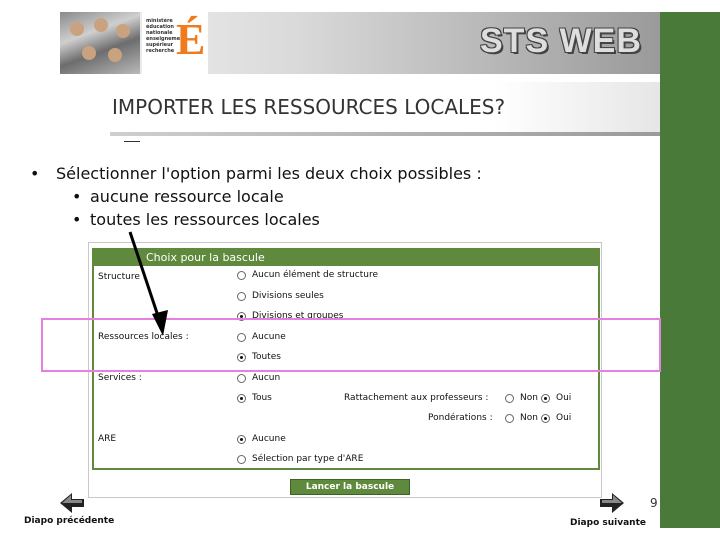  What do you see at coordinates (346, 258) in the screenshot?
I see `form-header: Choix pour la bascule` at bounding box center [346, 258].